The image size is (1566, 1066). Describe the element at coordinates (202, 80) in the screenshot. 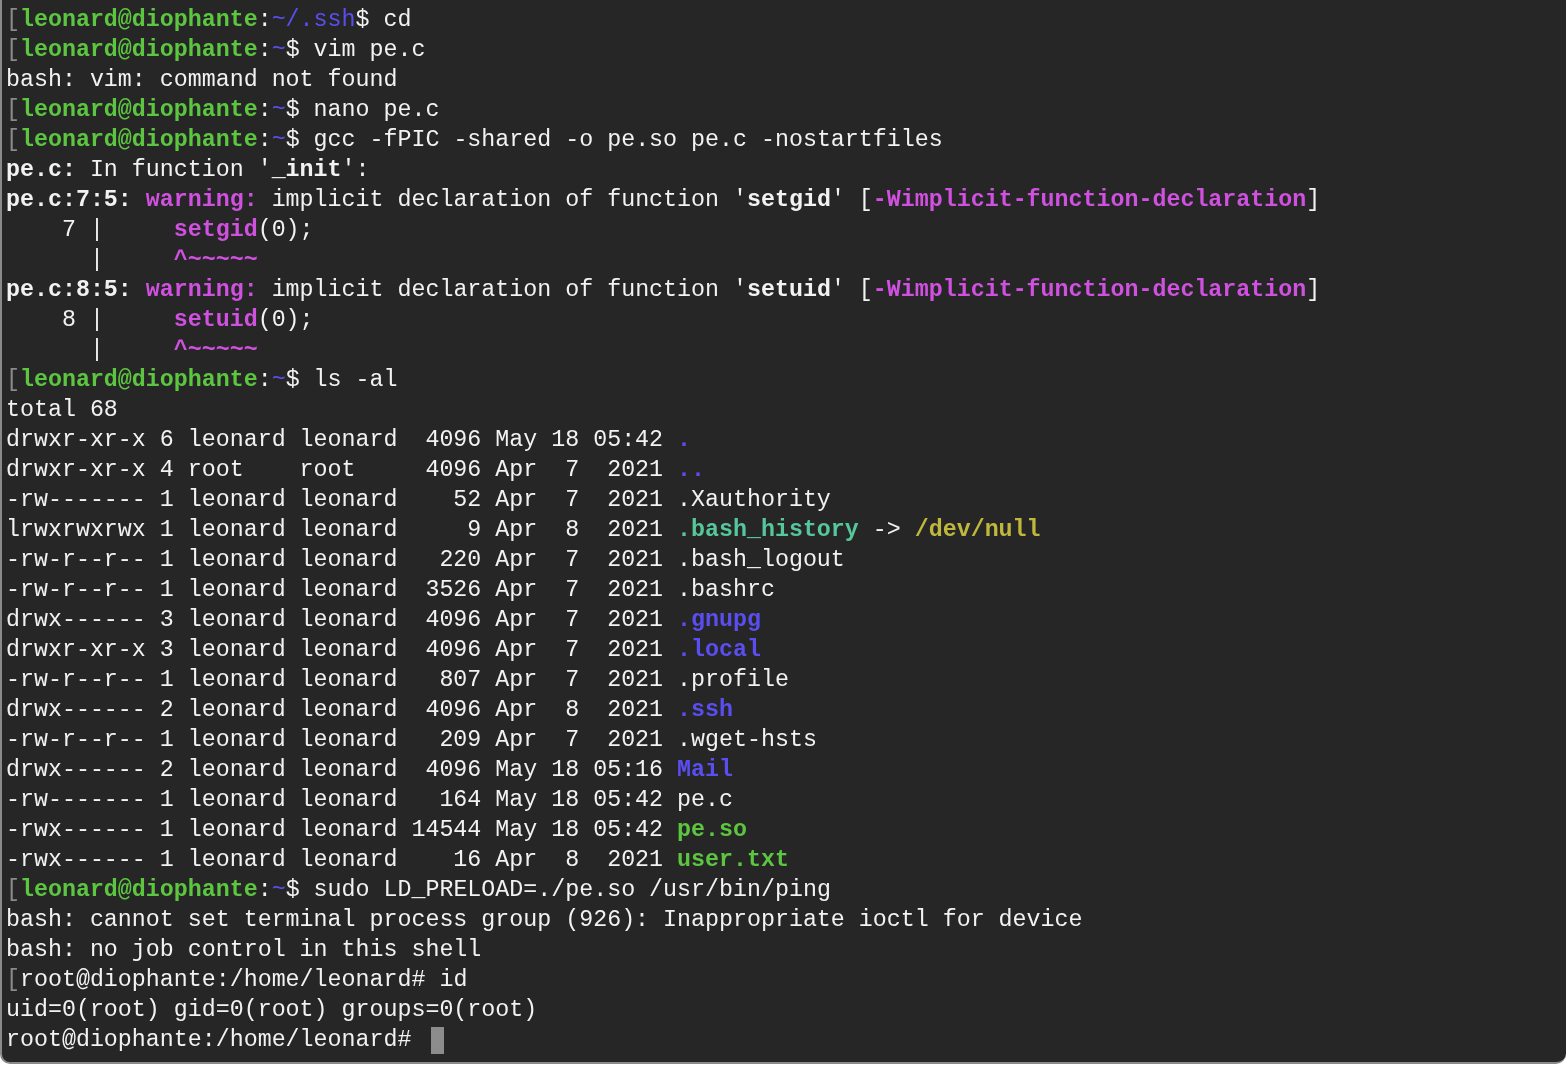

I see `terminal-line: bash: vim: command not found` at that location.